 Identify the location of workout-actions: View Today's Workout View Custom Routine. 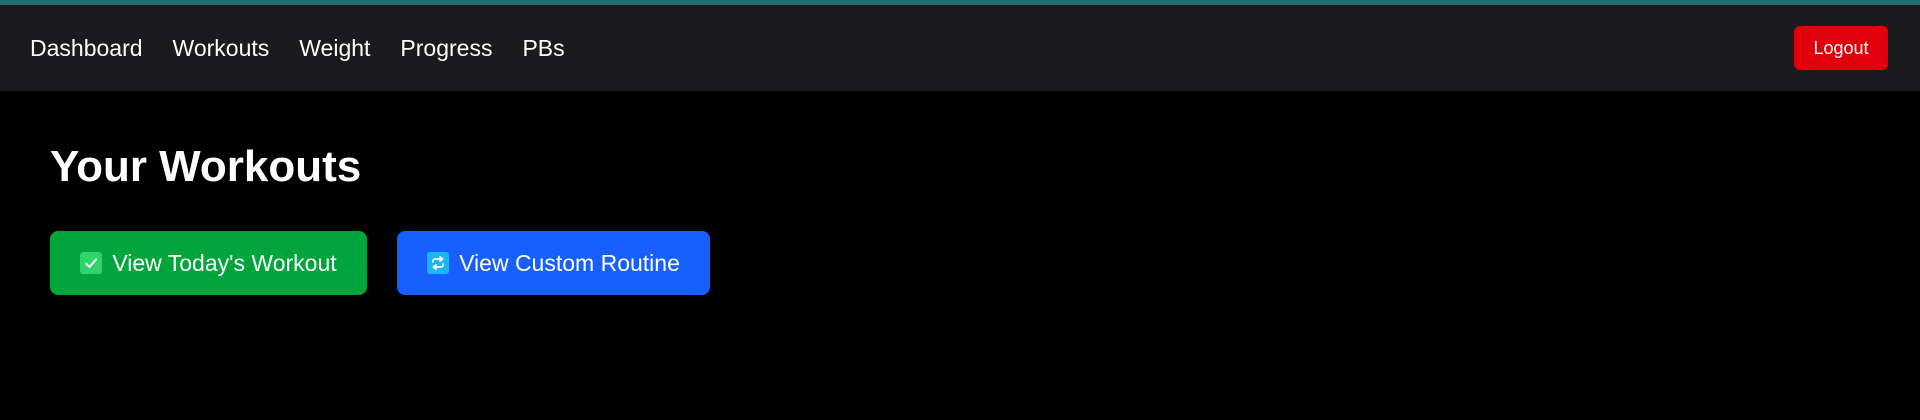
(960, 263).